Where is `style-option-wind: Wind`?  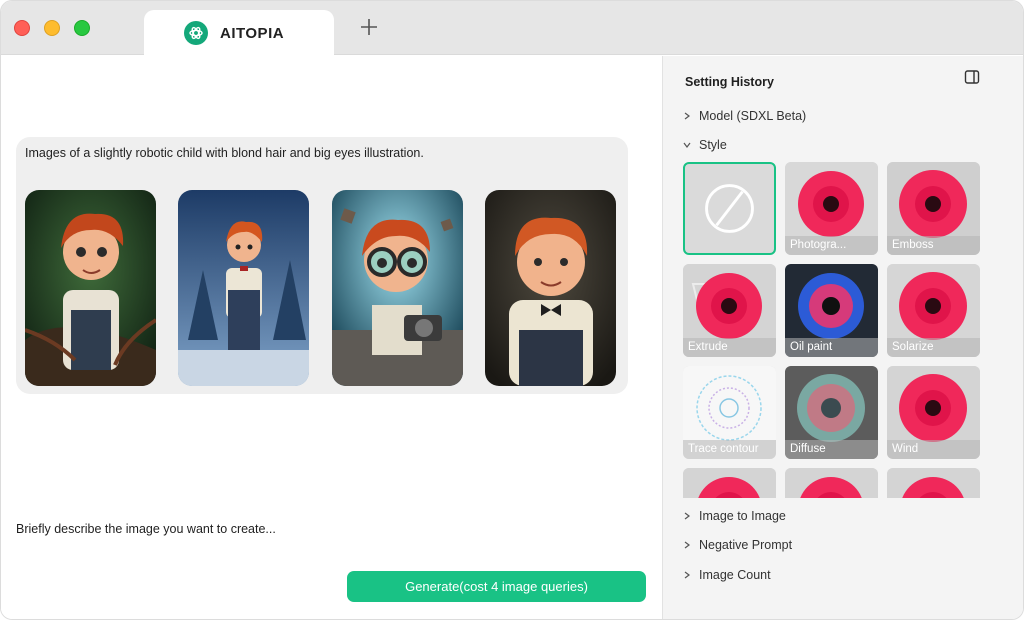 style-option-wind: Wind is located at coordinates (933, 412).